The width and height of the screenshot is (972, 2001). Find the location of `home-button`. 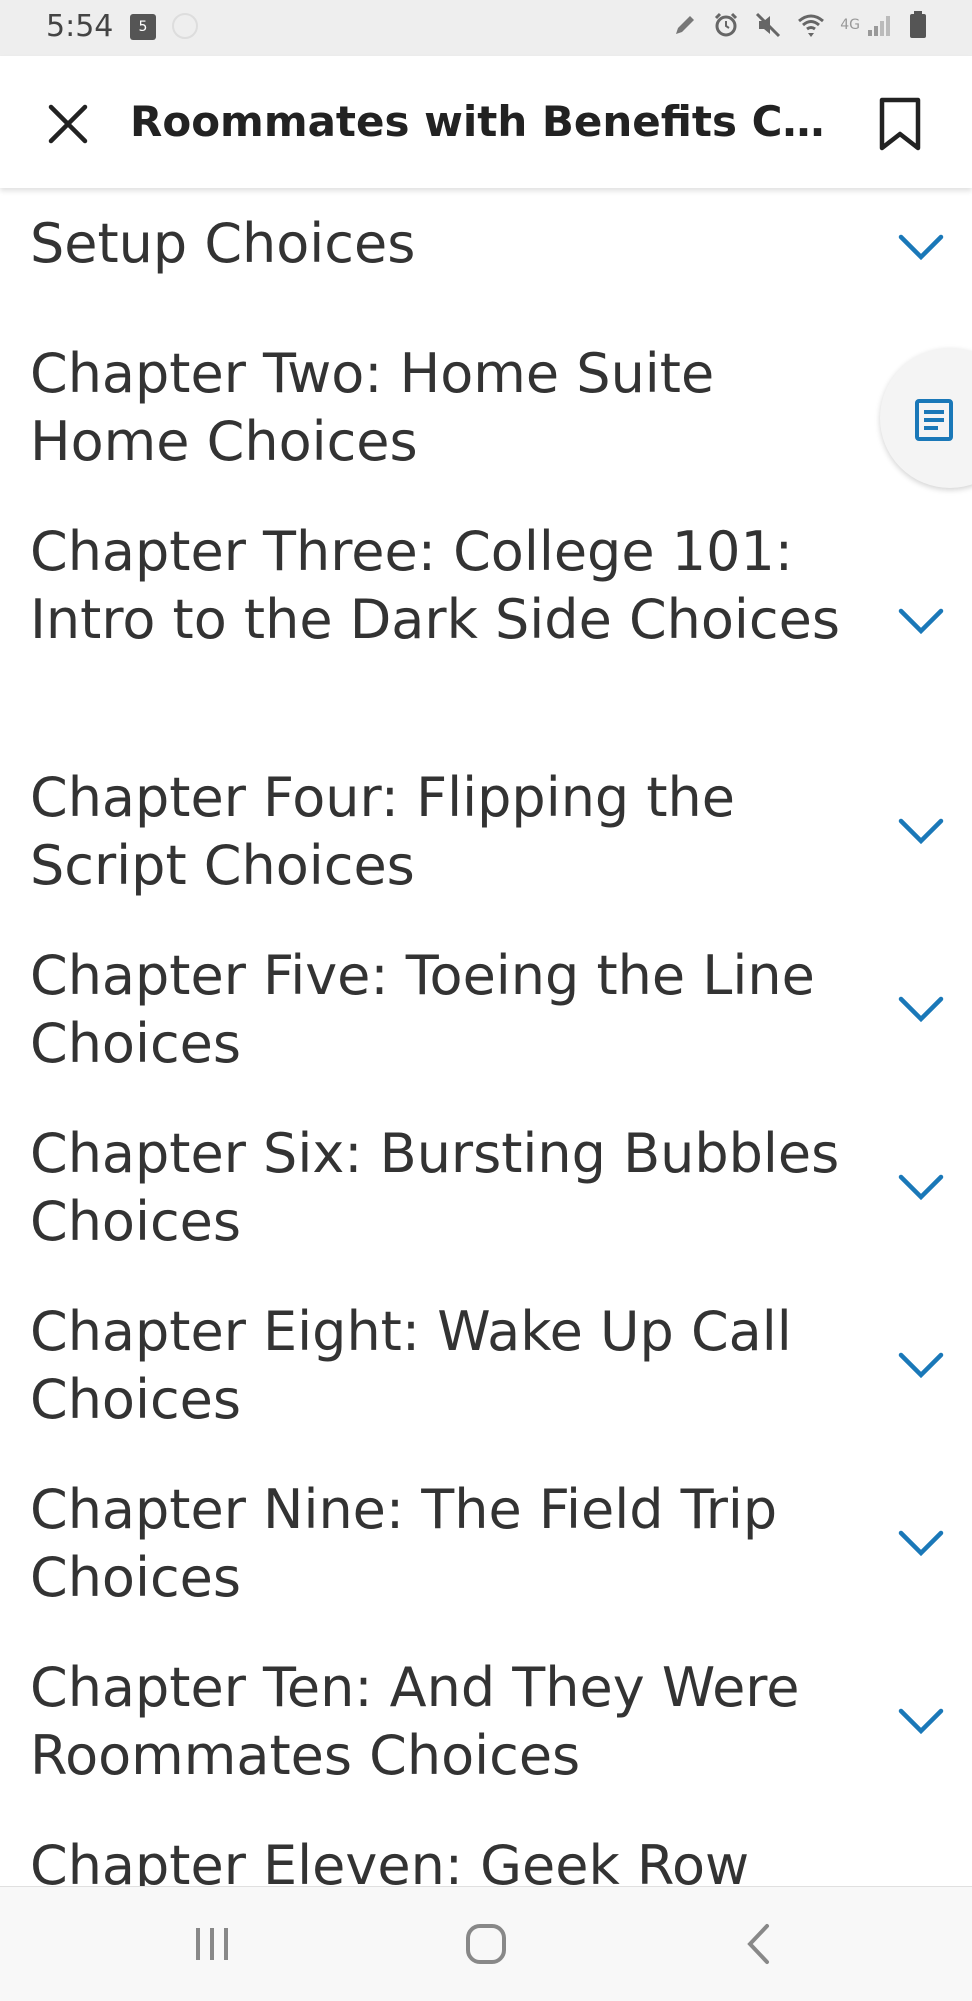

home-button is located at coordinates (486, 1944).